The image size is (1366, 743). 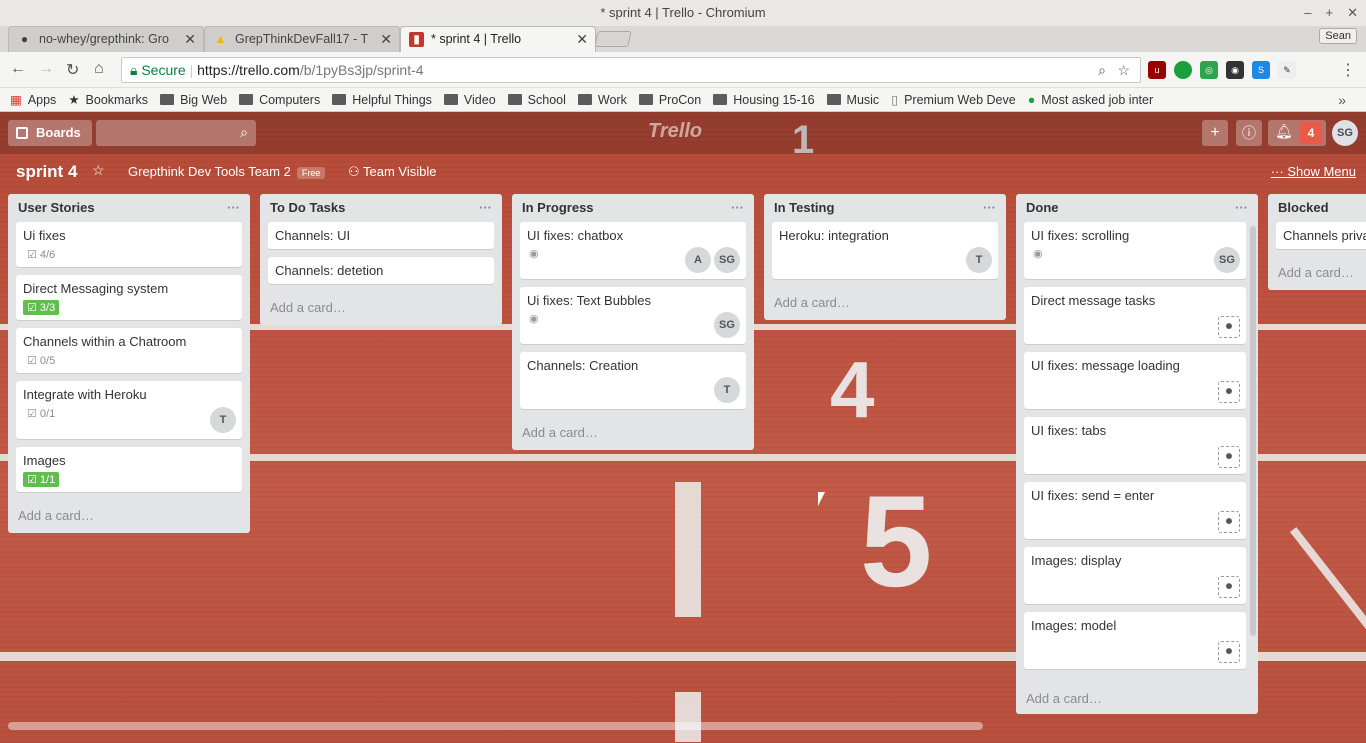 What do you see at coordinates (392, 172) in the screenshot?
I see `visibility-button: ⚇ Team Visible` at bounding box center [392, 172].